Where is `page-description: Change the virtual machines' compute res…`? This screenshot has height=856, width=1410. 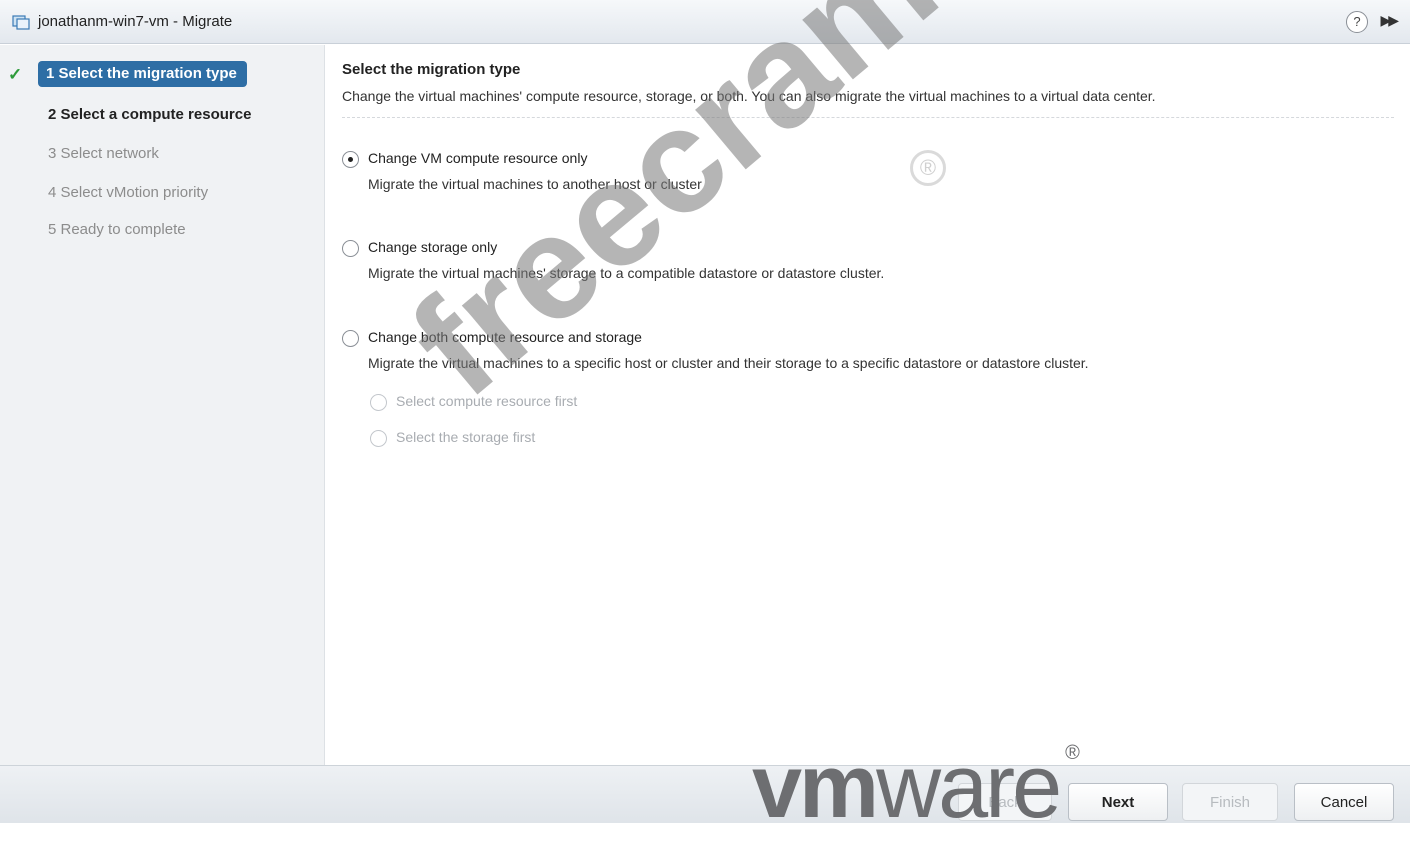 page-description: Change the virtual machines' compute res… is located at coordinates (749, 96).